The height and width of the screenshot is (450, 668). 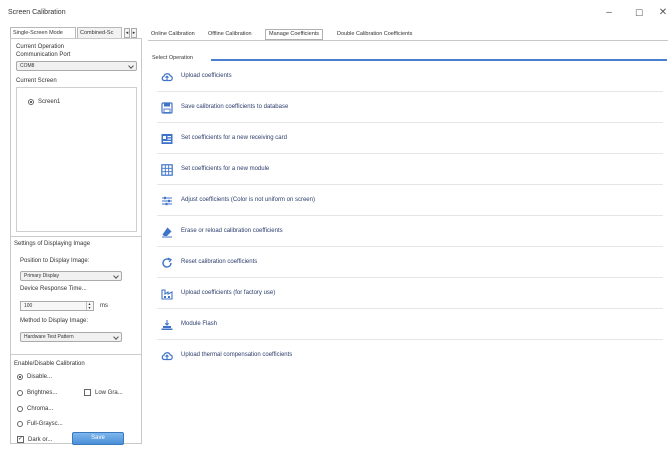 What do you see at coordinates (28, 306) in the screenshot?
I see `response-time-value: 100` at bounding box center [28, 306].